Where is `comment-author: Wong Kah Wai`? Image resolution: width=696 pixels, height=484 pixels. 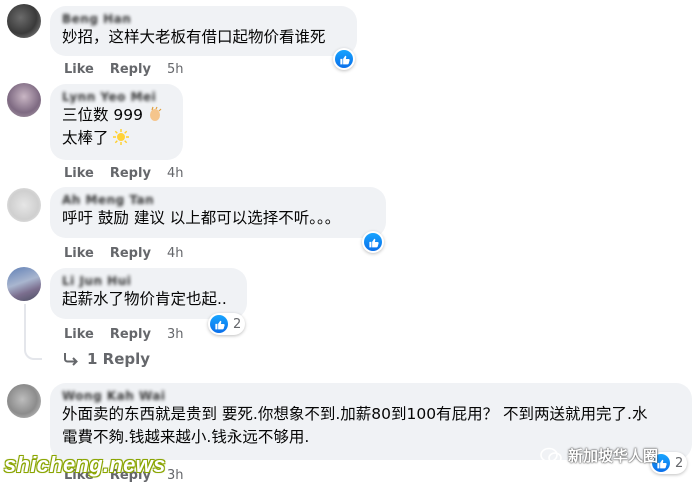
comment-author: Wong Kah Wai is located at coordinates (371, 396).